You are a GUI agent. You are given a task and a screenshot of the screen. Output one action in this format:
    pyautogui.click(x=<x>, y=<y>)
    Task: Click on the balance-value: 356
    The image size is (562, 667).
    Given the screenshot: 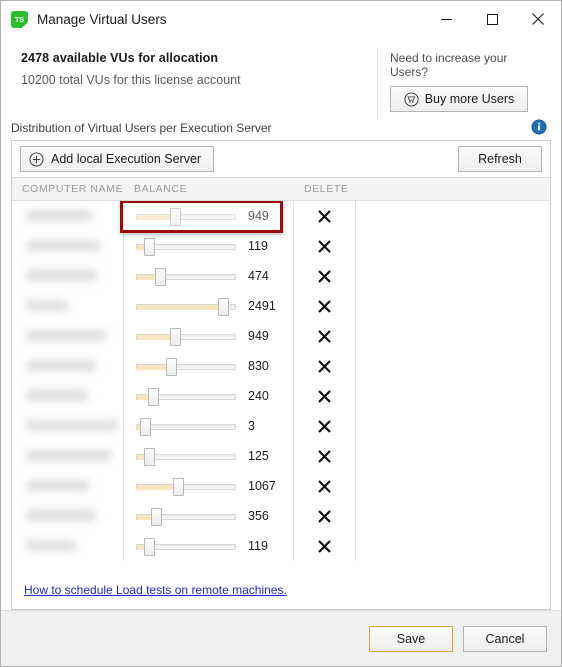 What is the action you would take?
    pyautogui.click(x=258, y=516)
    